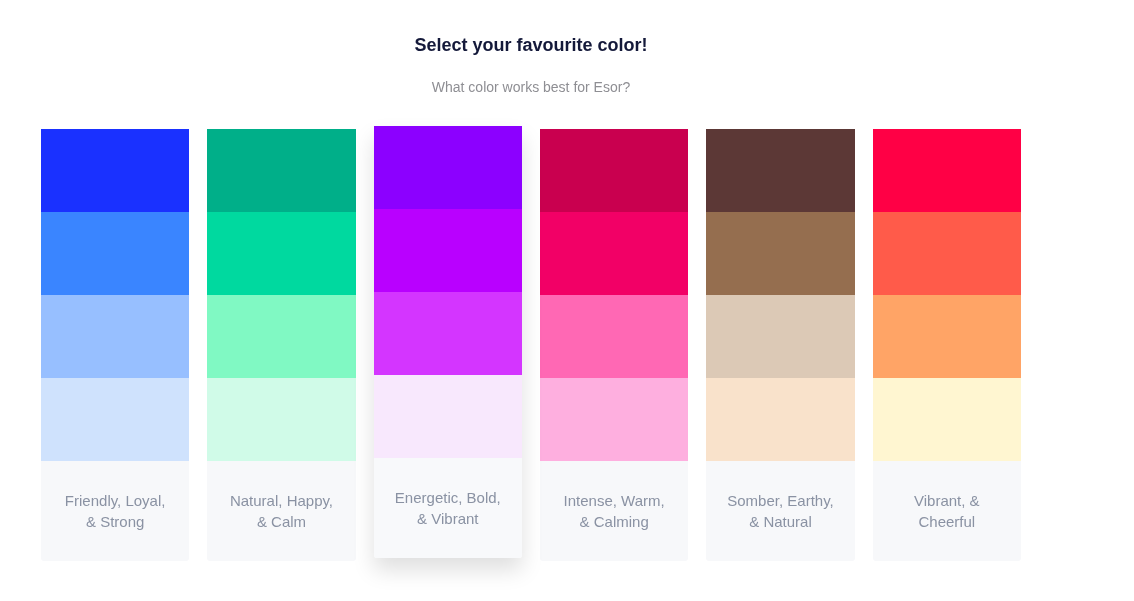 The image size is (1134, 601). I want to click on palette-label: Vibrant, & Cheerful, so click(947, 511).